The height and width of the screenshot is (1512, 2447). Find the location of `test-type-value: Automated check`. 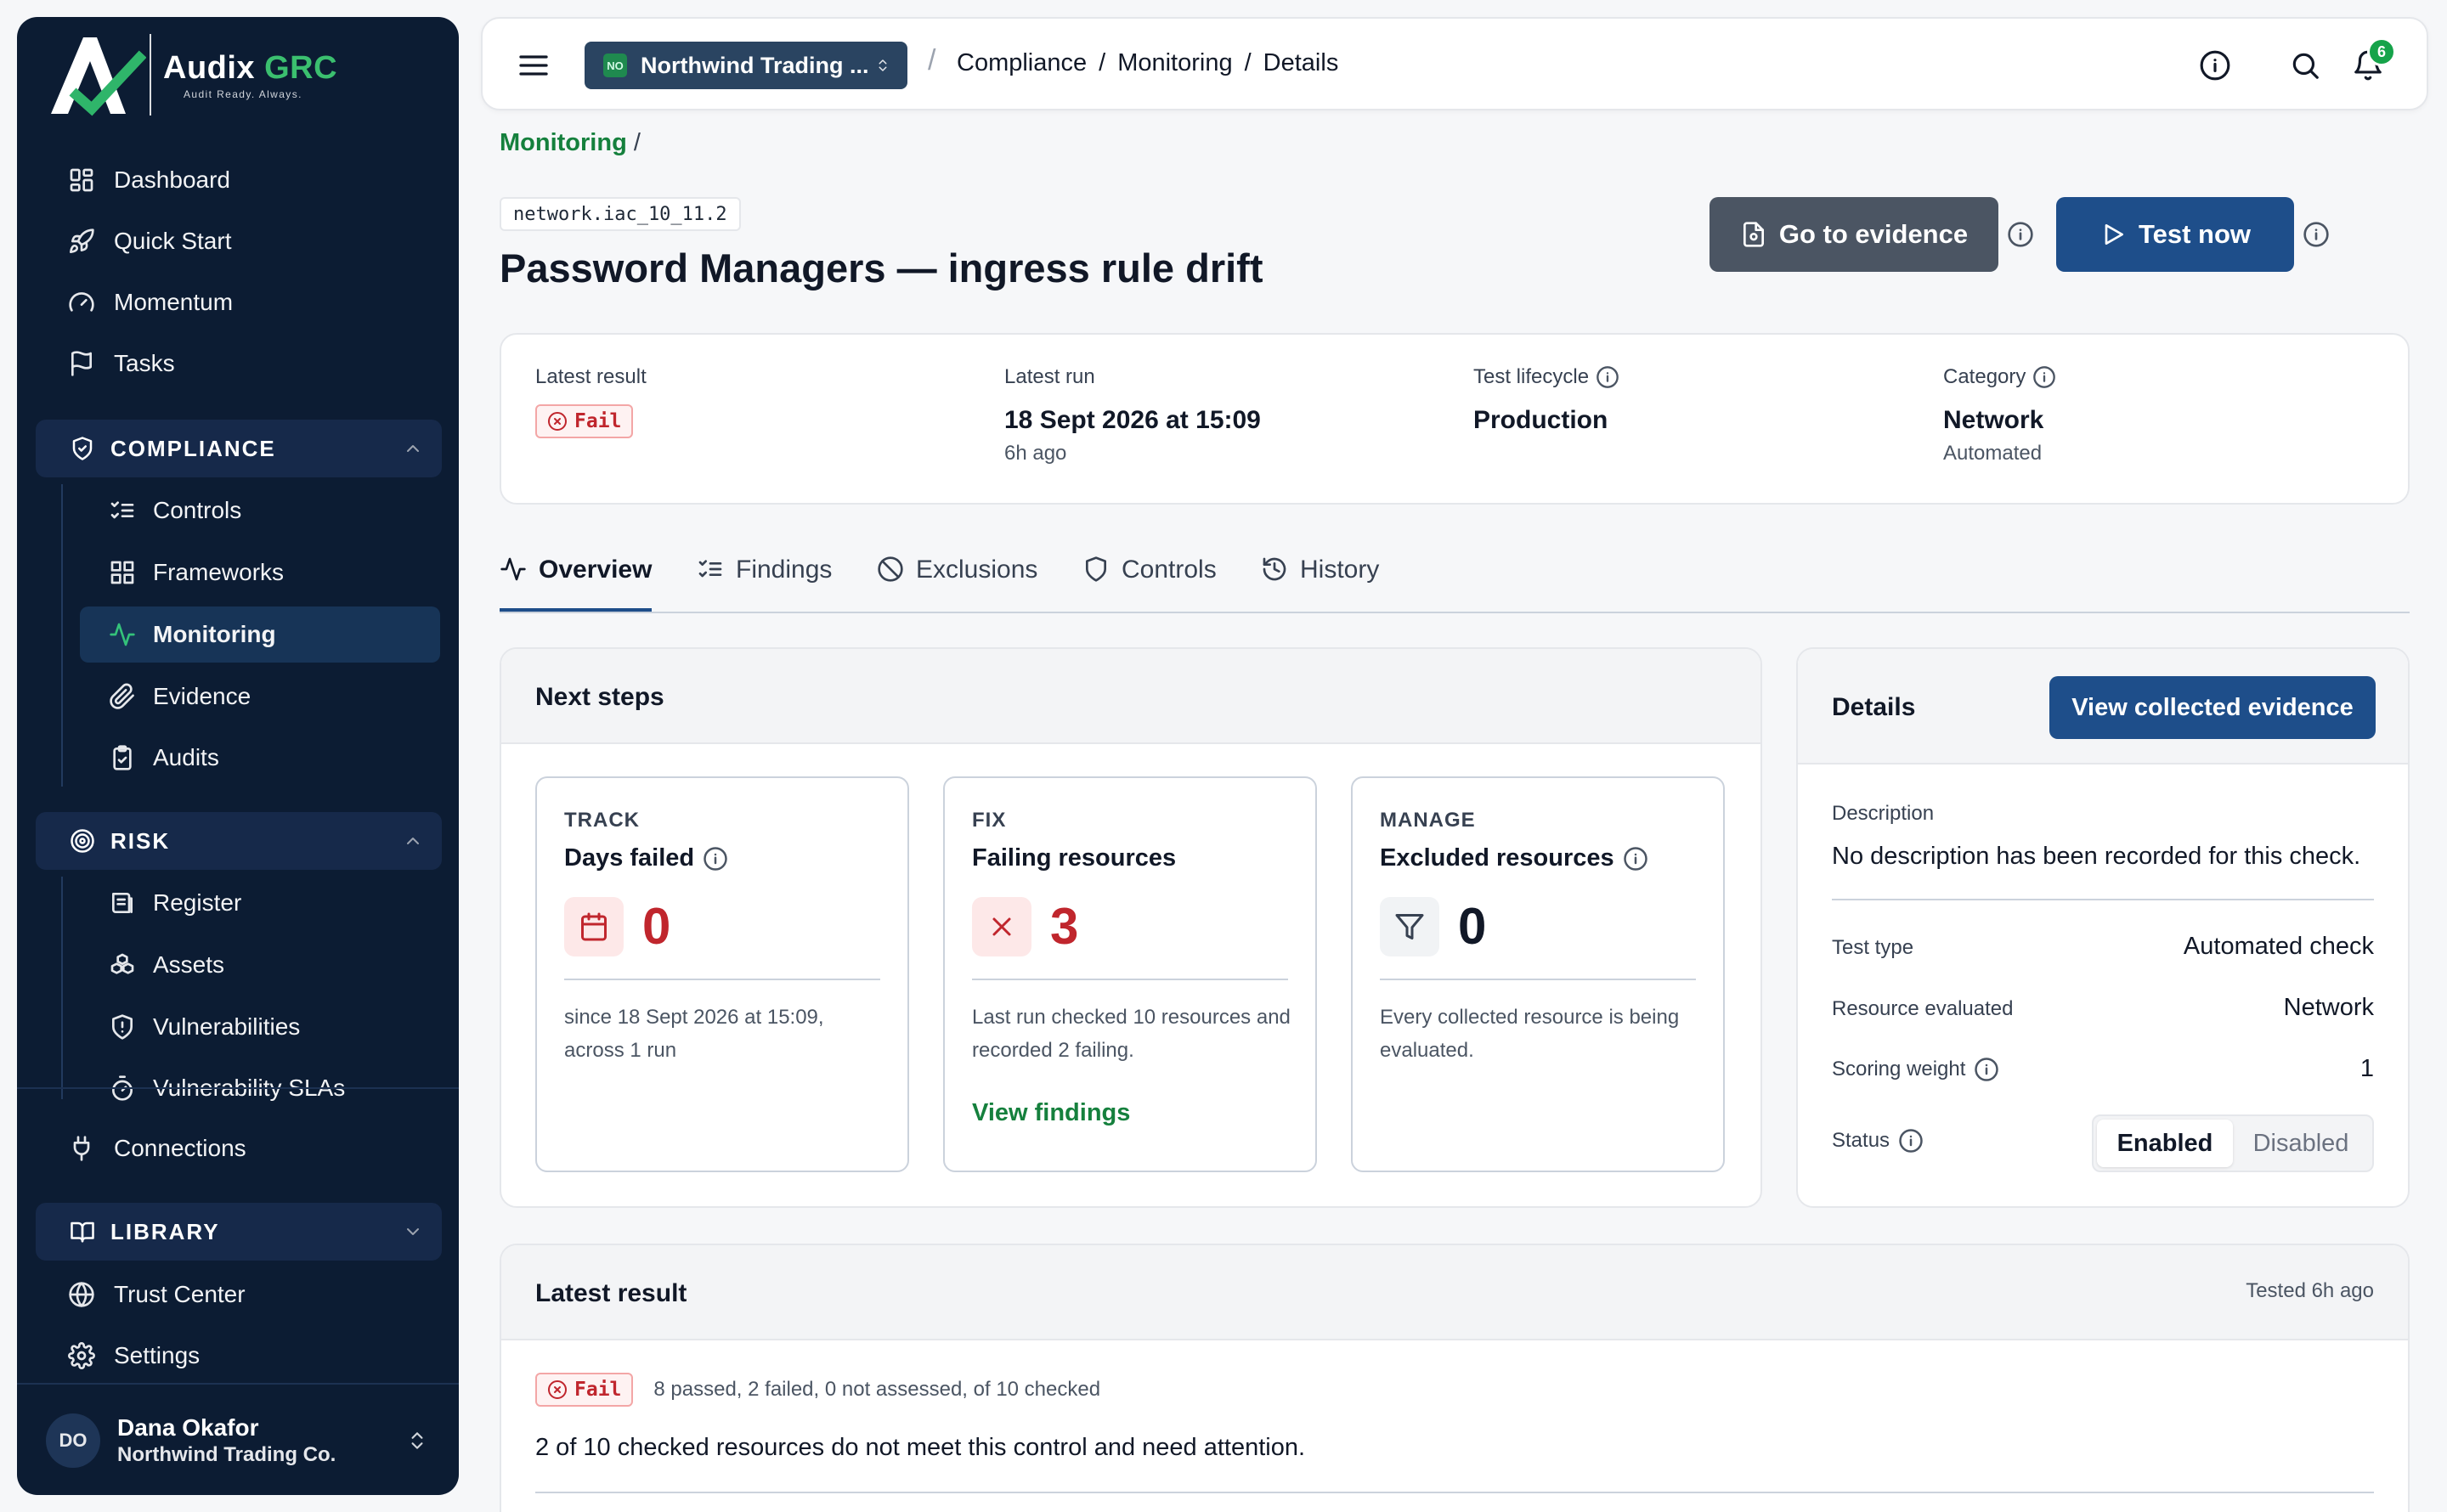

test-type-value: Automated check is located at coordinates (2278, 946).